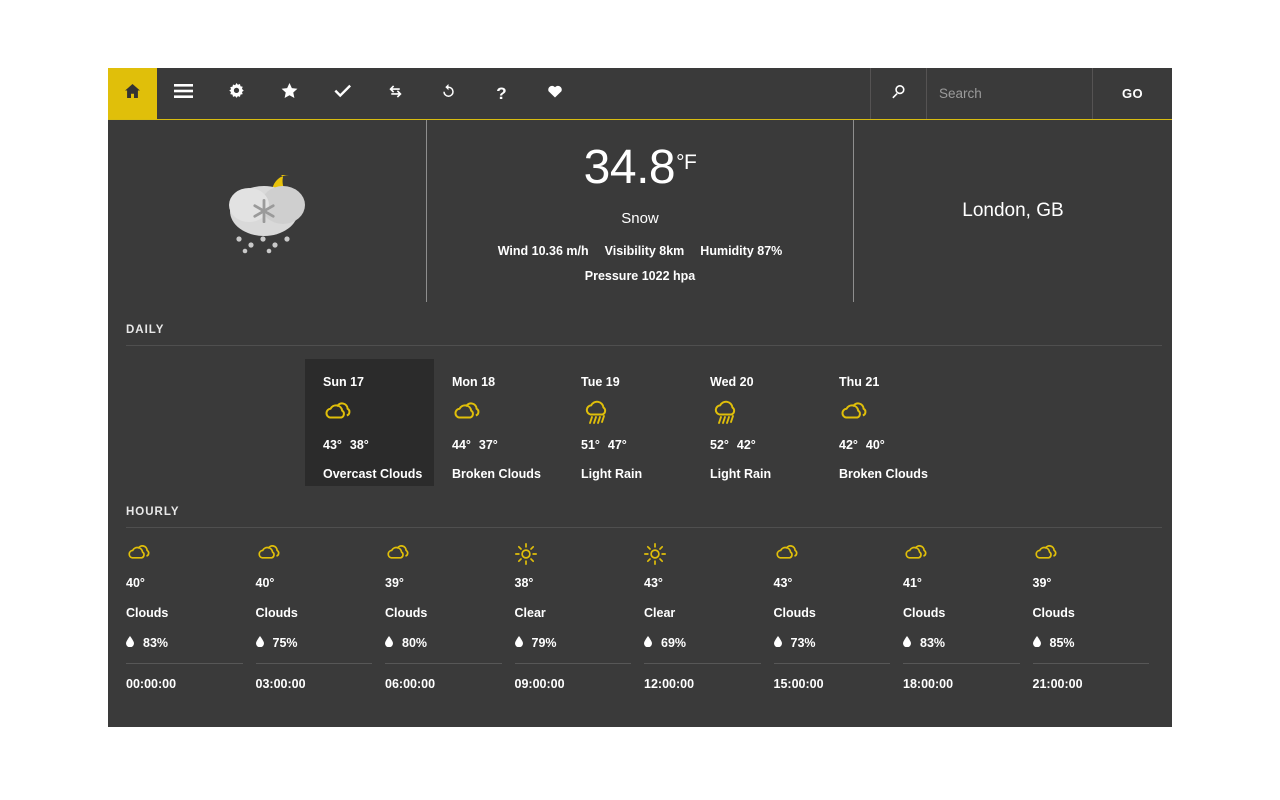 This screenshot has width=1280, height=800. I want to click on hourly-card: 39° Clouds 80% 06:00:00, so click(450, 613).